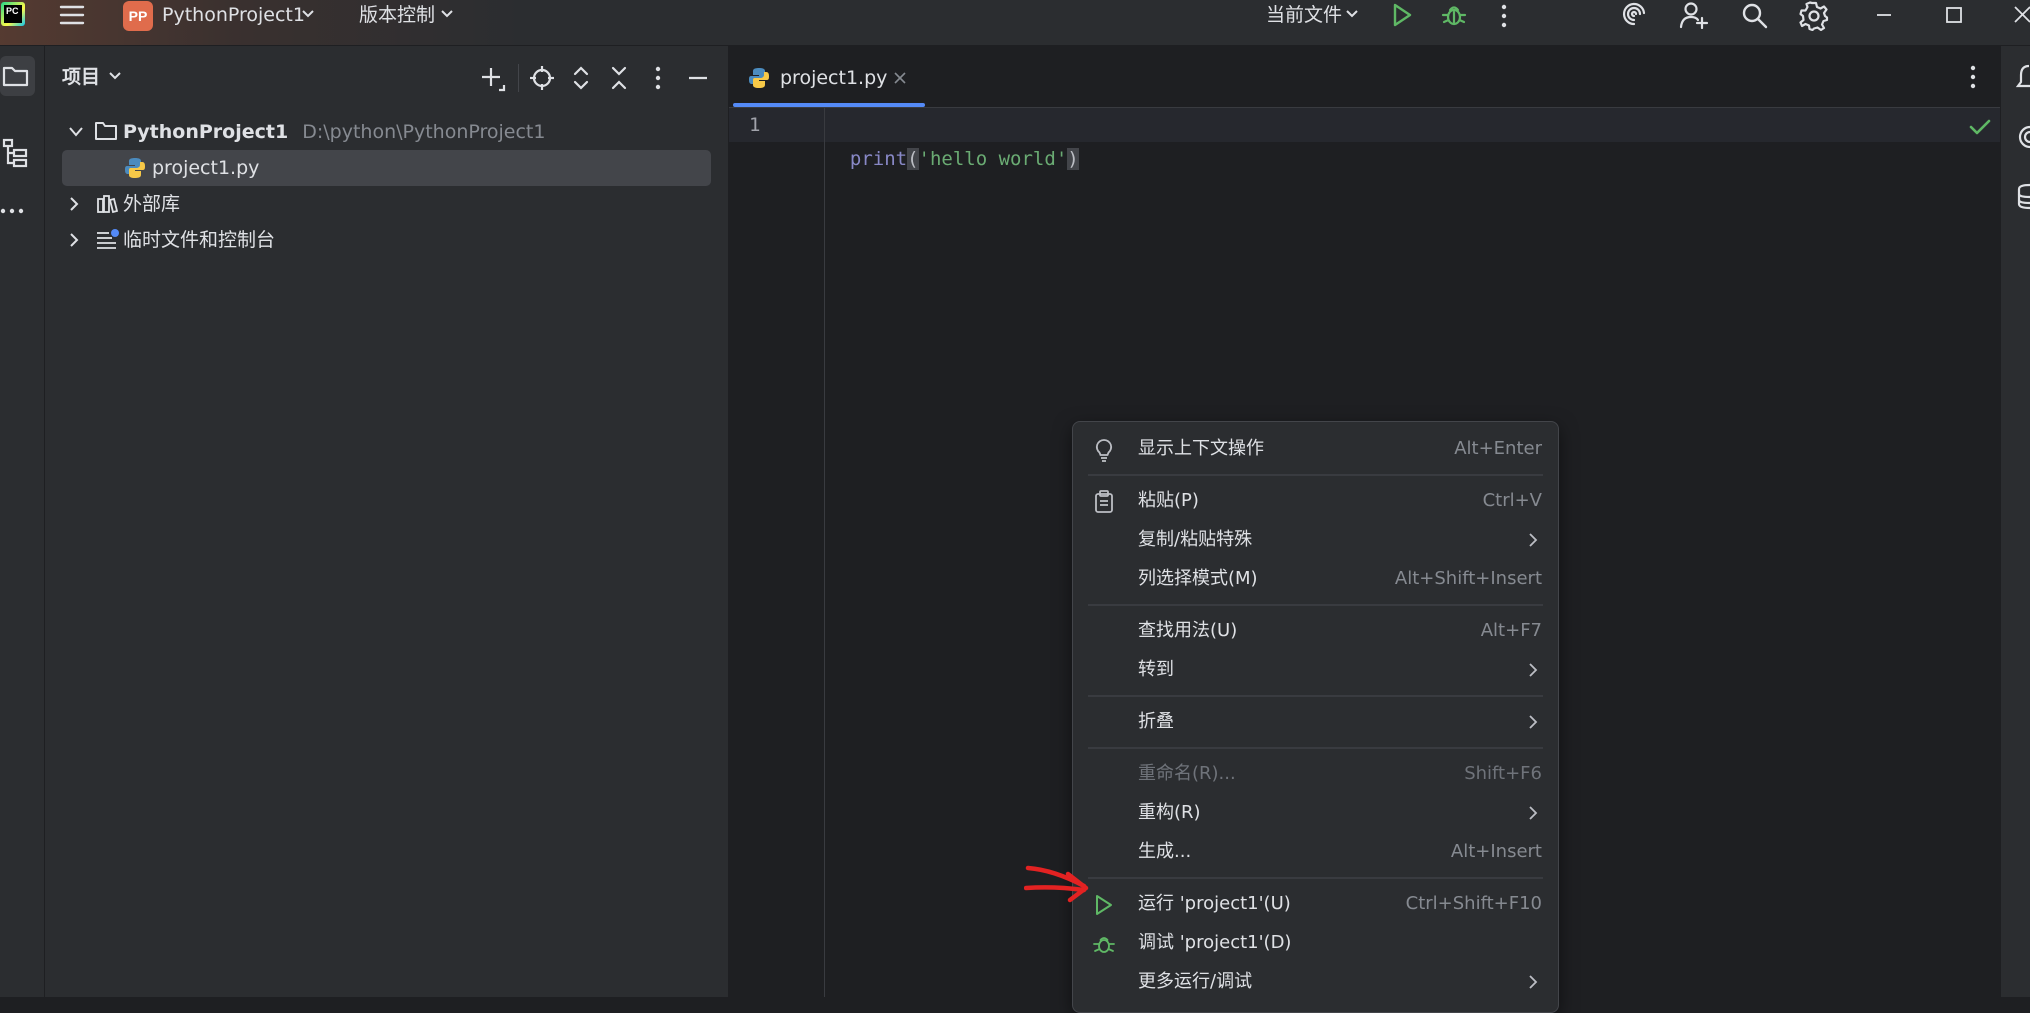 This screenshot has height=1013, width=2030. What do you see at coordinates (493, 79) in the screenshot?
I see `new-file-icon` at bounding box center [493, 79].